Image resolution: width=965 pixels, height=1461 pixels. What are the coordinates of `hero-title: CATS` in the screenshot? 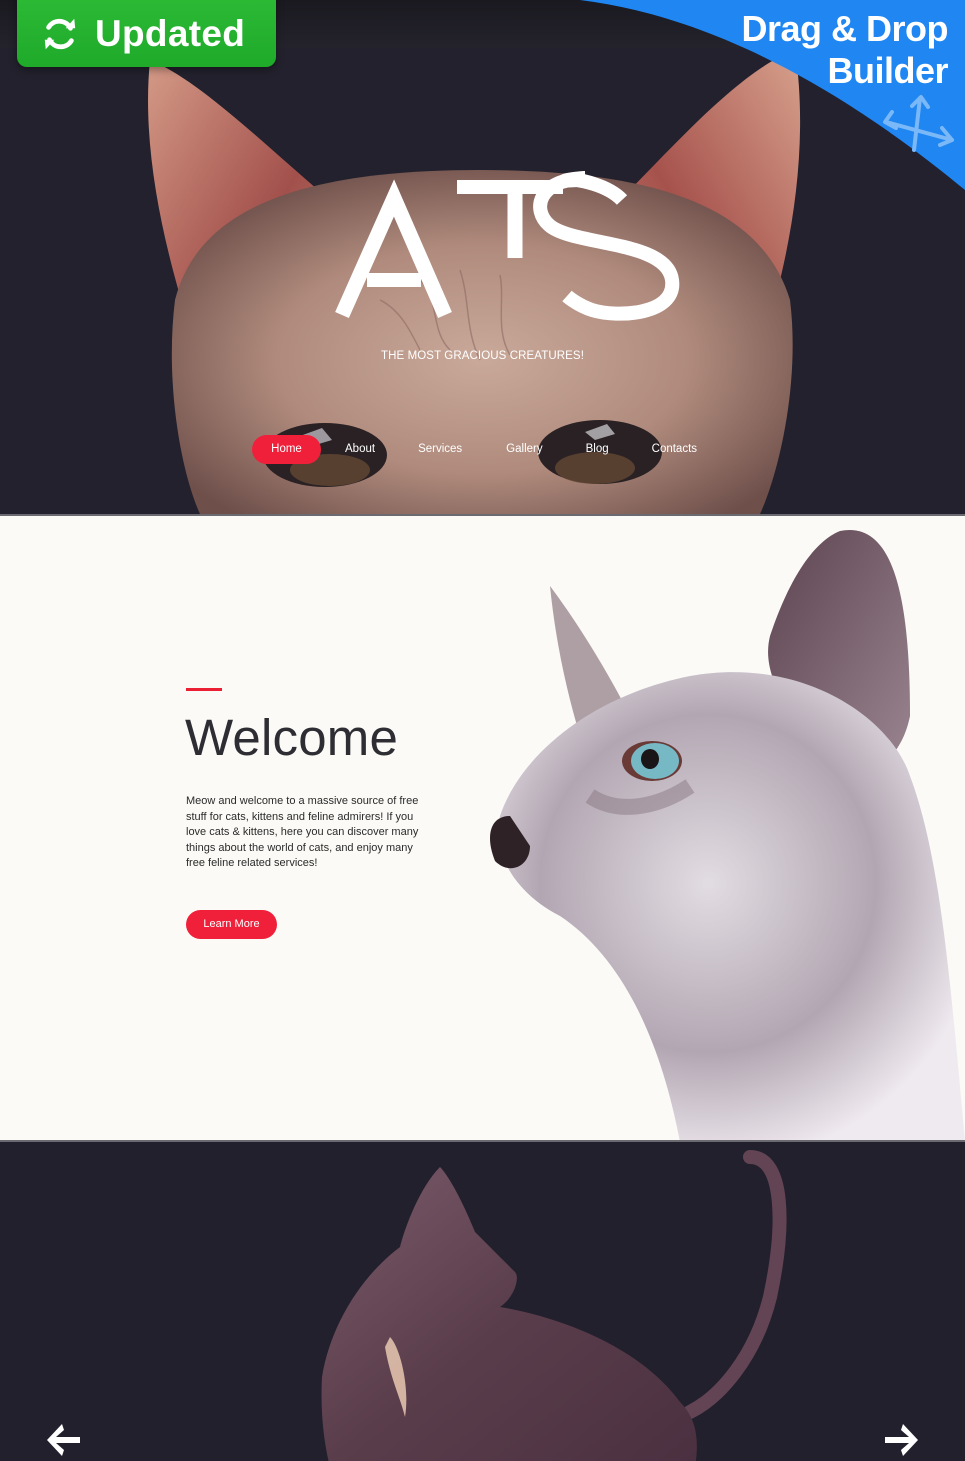 It's located at (462, 247).